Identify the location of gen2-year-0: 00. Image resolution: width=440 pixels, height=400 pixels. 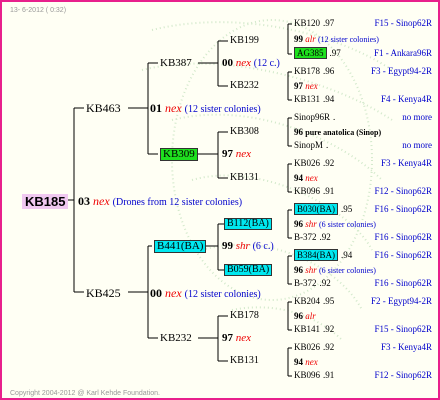
(227, 63).